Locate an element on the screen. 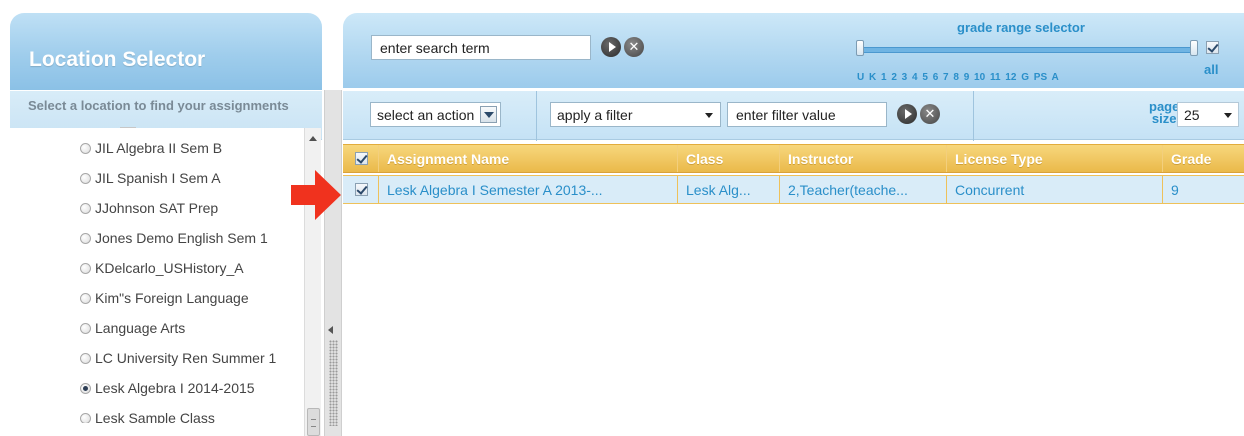  location-item: Lesk Sample Class is located at coordinates (147, 415).